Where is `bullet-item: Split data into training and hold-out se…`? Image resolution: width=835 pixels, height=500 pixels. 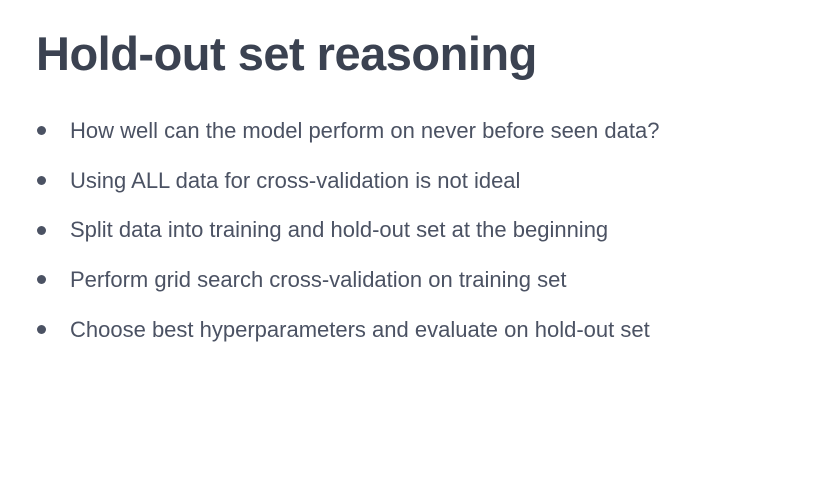
bullet-item: Split data into training and hold-out se… is located at coordinates (347, 230).